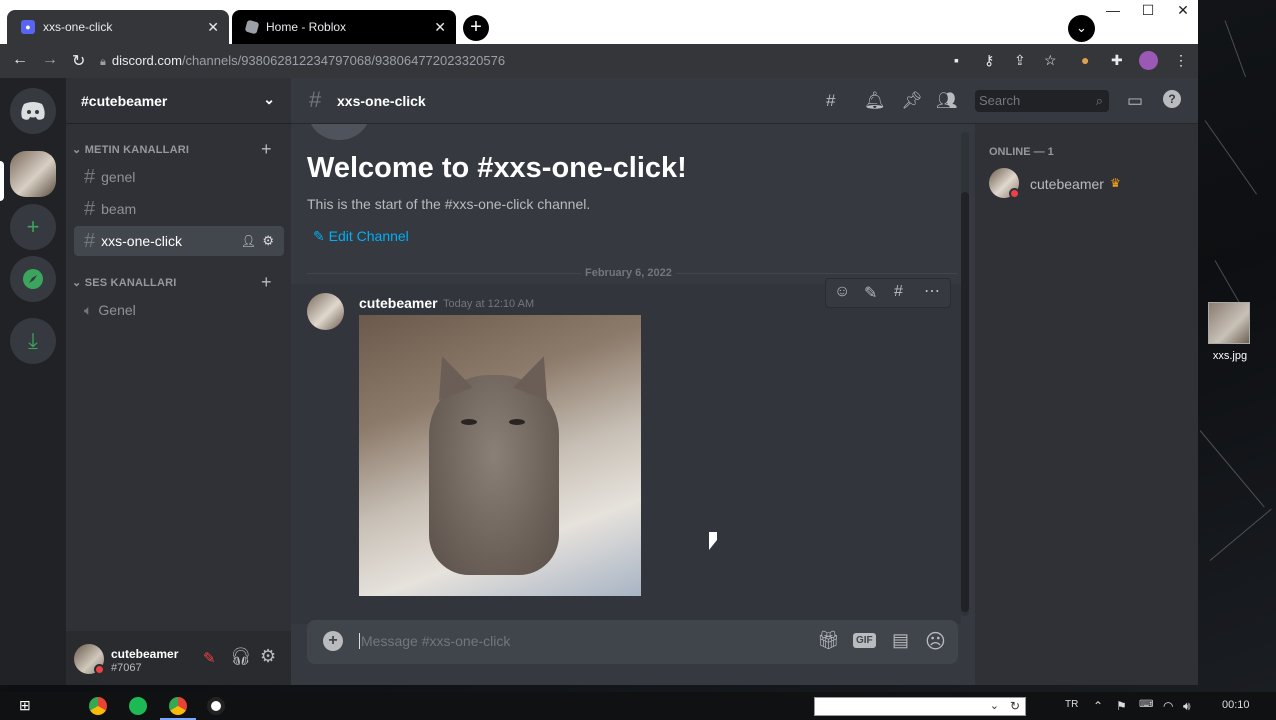 This screenshot has height=720, width=1276. I want to click on server-cutebeamer, so click(33, 174).